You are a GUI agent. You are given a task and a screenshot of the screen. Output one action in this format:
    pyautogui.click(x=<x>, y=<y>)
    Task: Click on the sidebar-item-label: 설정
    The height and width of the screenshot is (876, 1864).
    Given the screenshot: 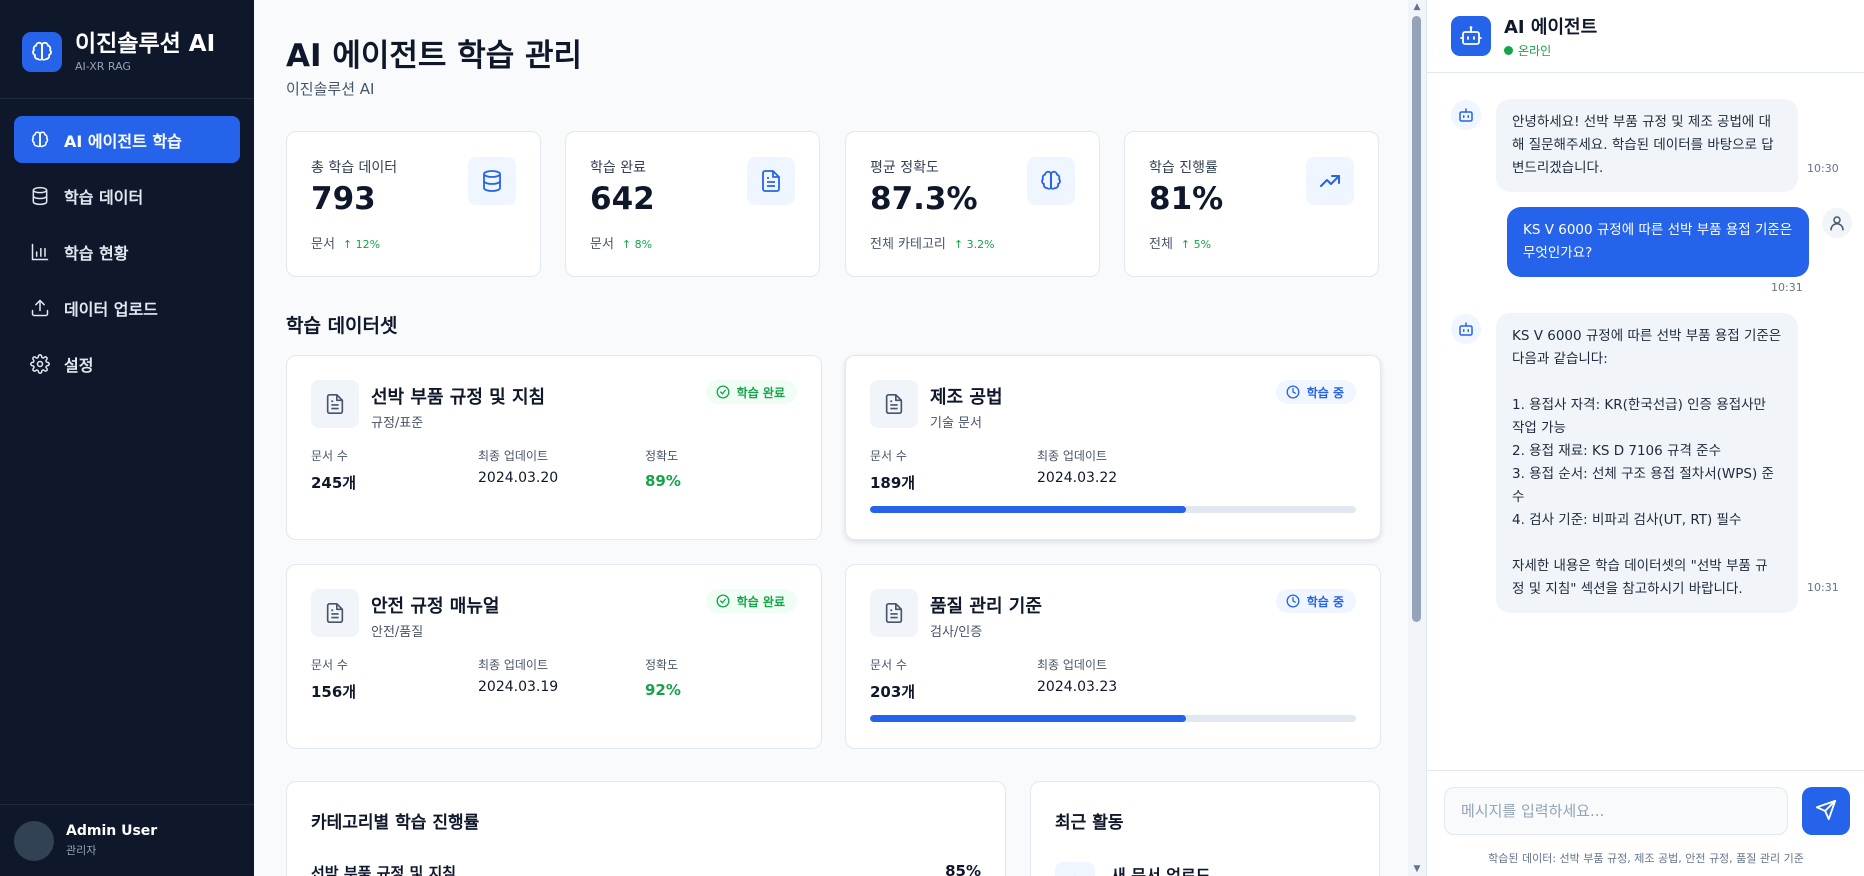 What is the action you would take?
    pyautogui.click(x=79, y=365)
    